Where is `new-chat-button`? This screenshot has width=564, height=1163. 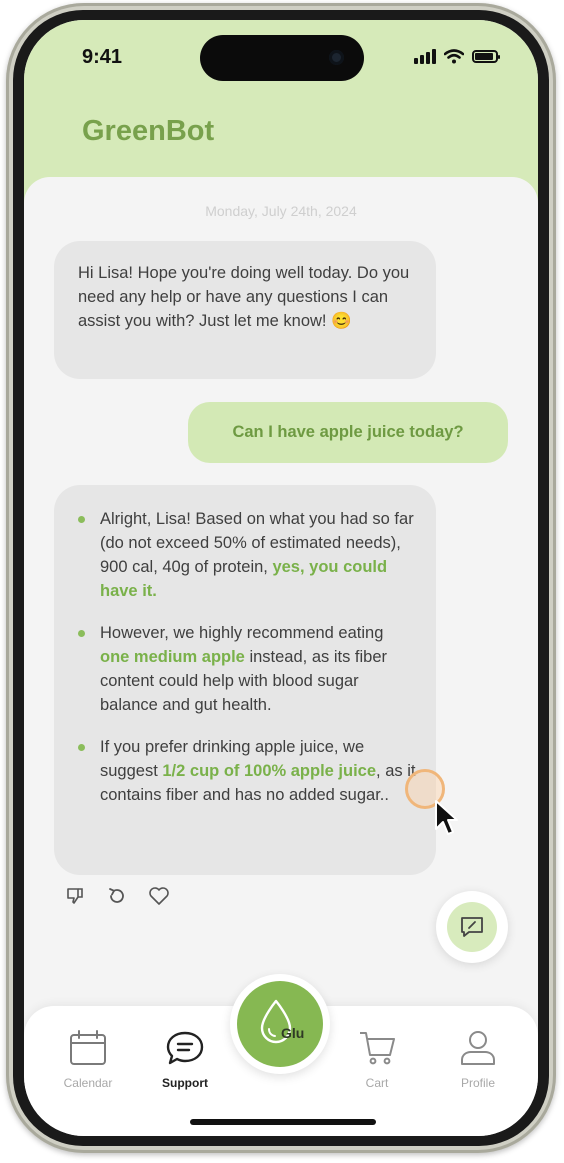
new-chat-button is located at coordinates (472, 927).